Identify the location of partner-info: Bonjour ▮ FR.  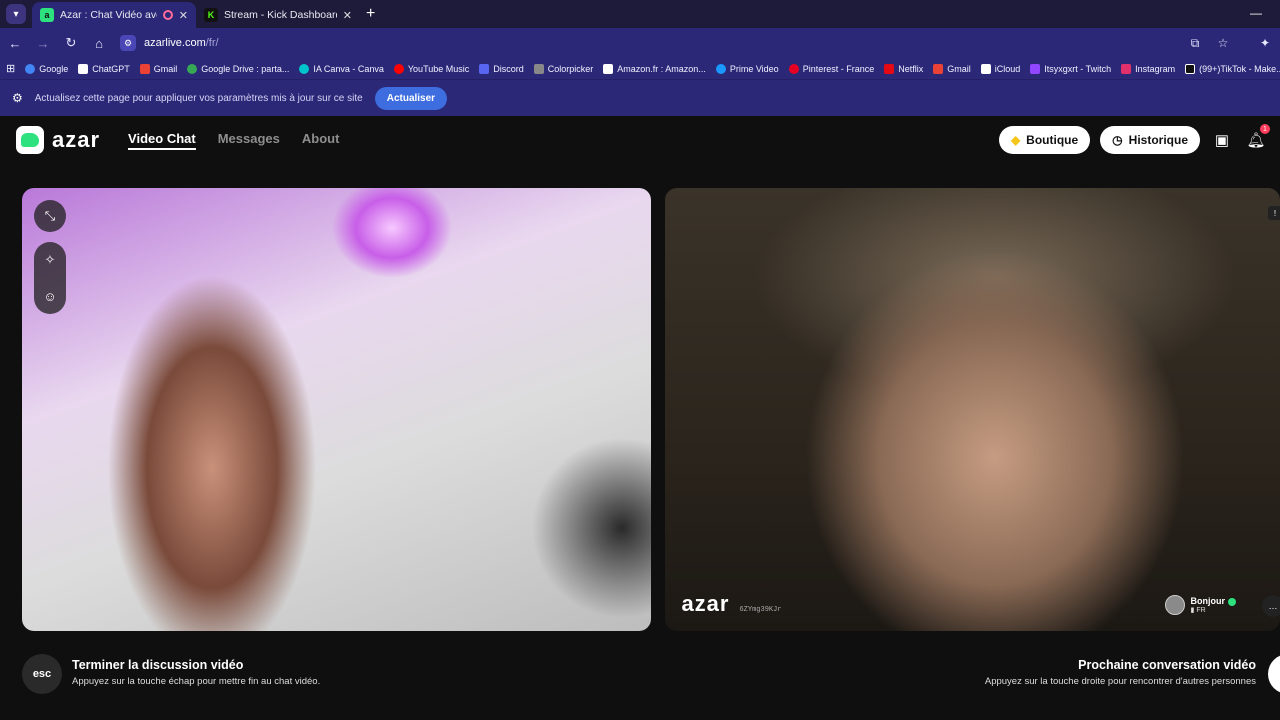
(1200, 605).